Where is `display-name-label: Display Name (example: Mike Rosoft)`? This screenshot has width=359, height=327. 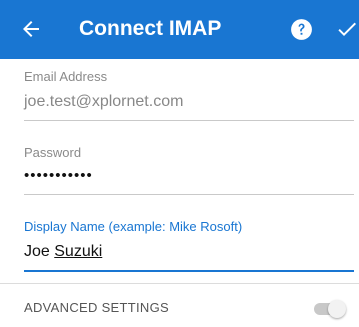 display-name-label: Display Name (example: Mike Rosoft) is located at coordinates (133, 226).